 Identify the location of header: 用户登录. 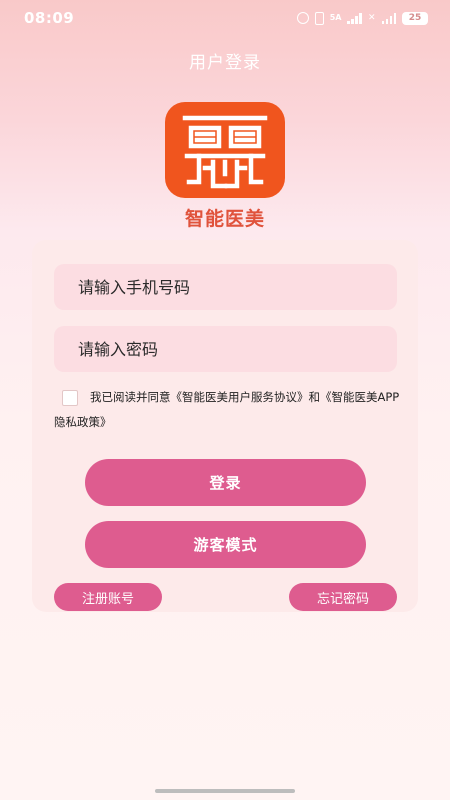
(225, 60).